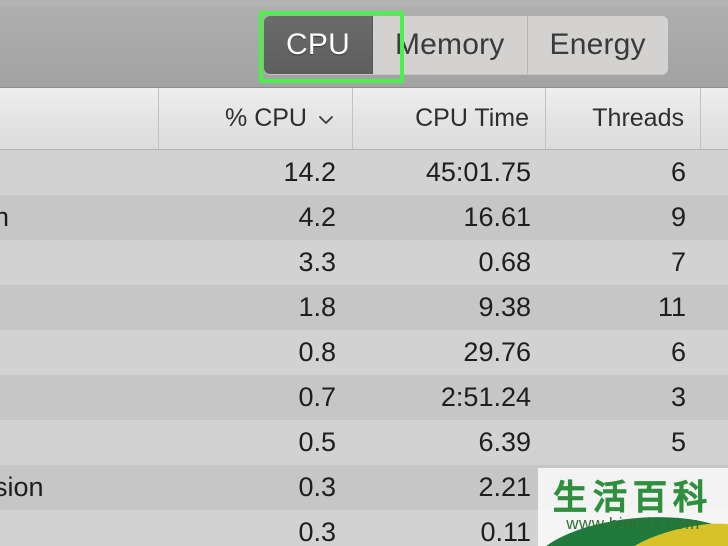 The width and height of the screenshot is (728, 546). I want to click on cell-threads: 9, so click(678, 217).